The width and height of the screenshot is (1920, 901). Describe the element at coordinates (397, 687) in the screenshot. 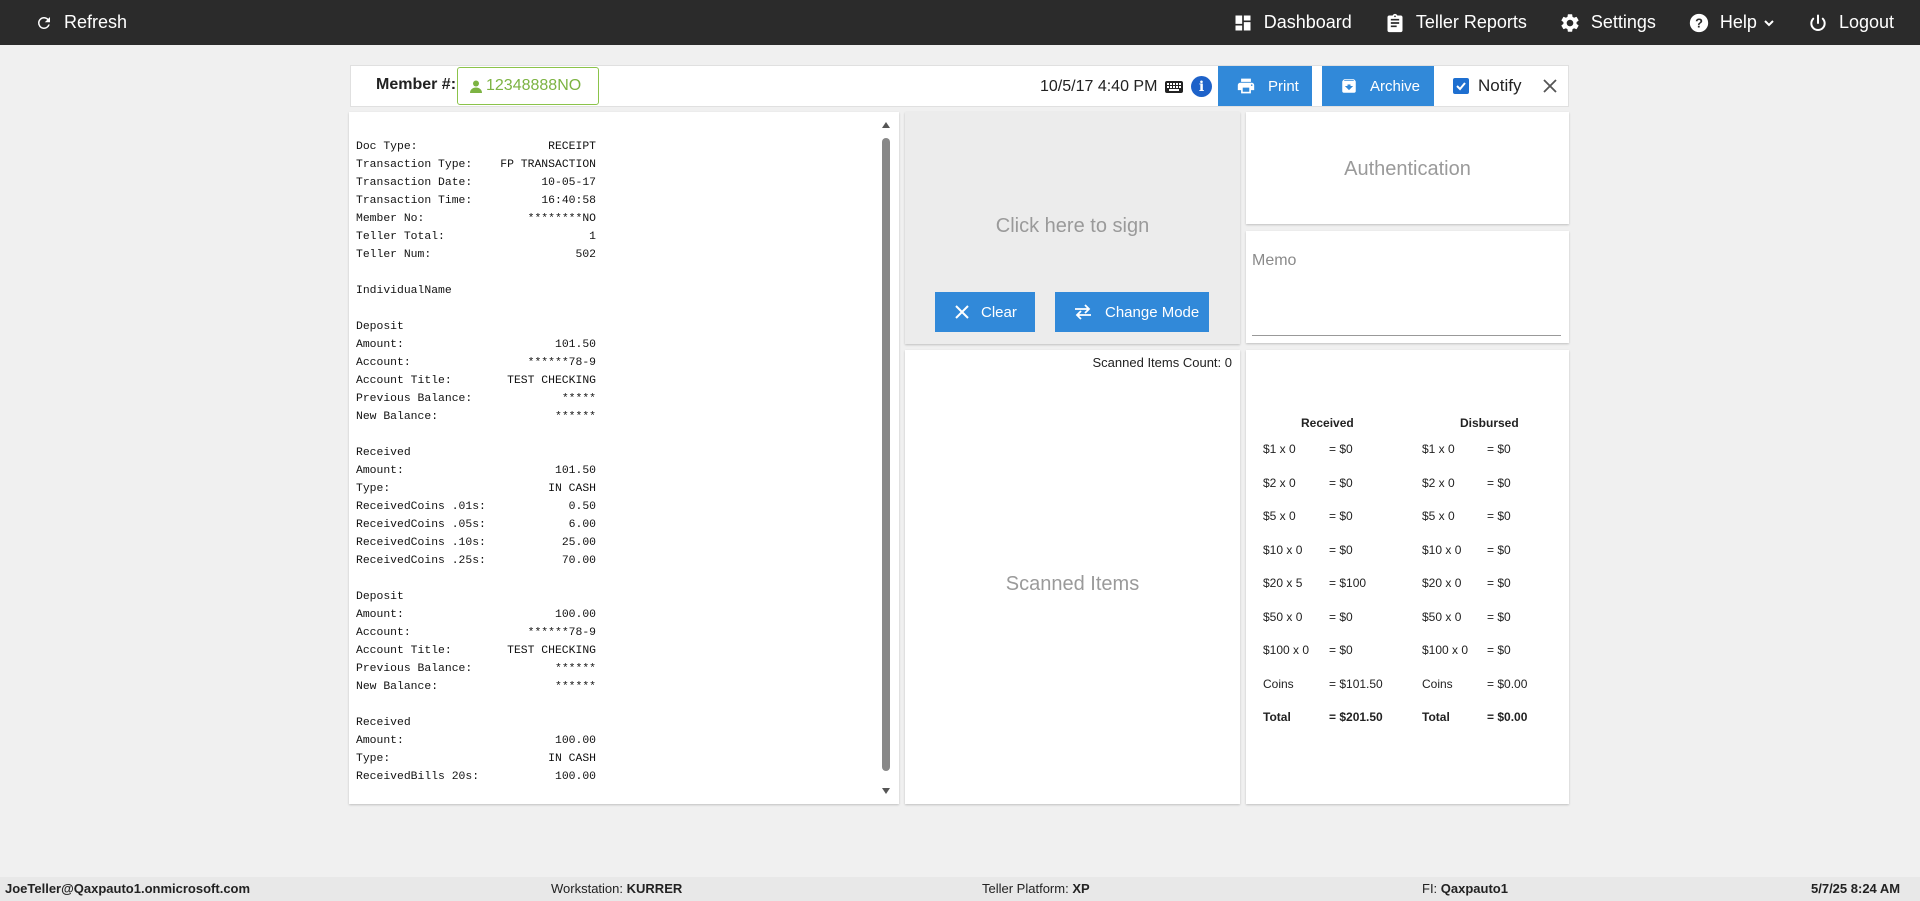

I see `receipt-line-label: New Balance:` at that location.